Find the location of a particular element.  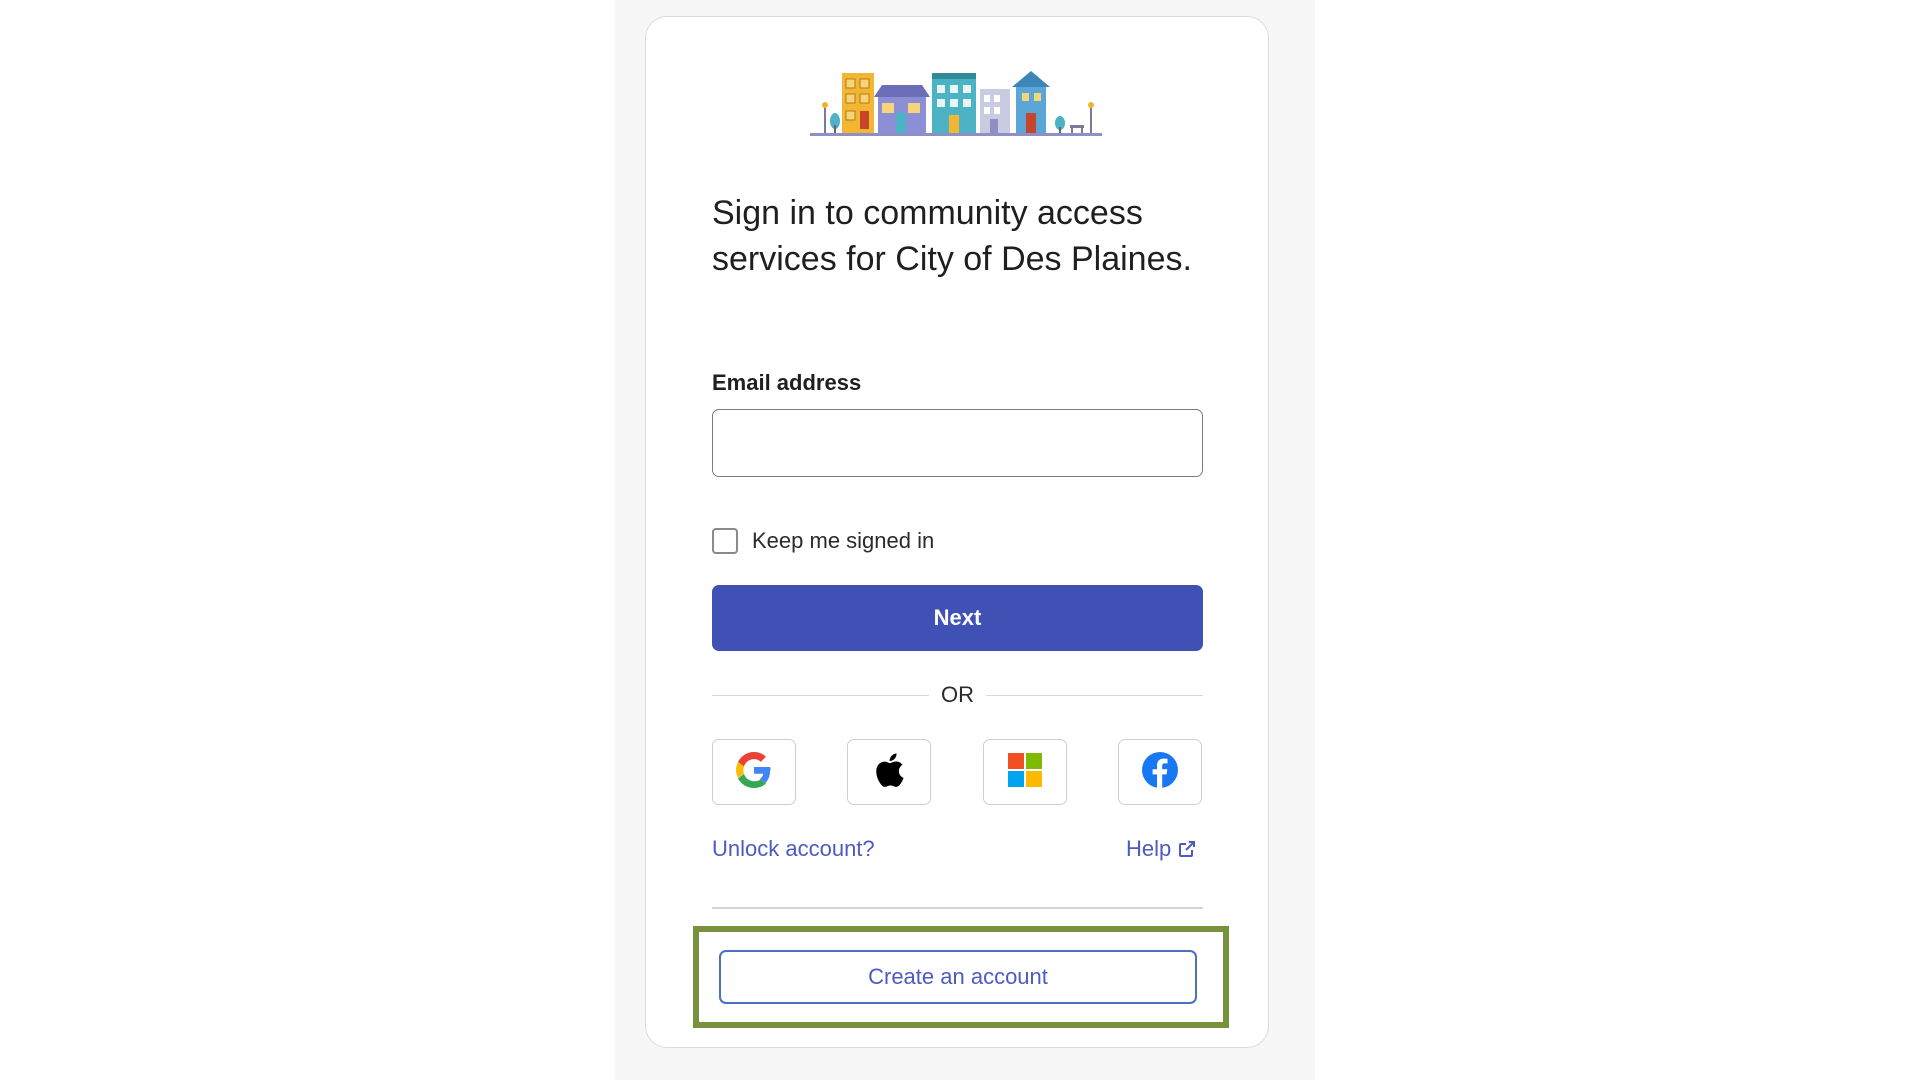

keep-signed-in-label: Keep me signed in is located at coordinates (843, 541).